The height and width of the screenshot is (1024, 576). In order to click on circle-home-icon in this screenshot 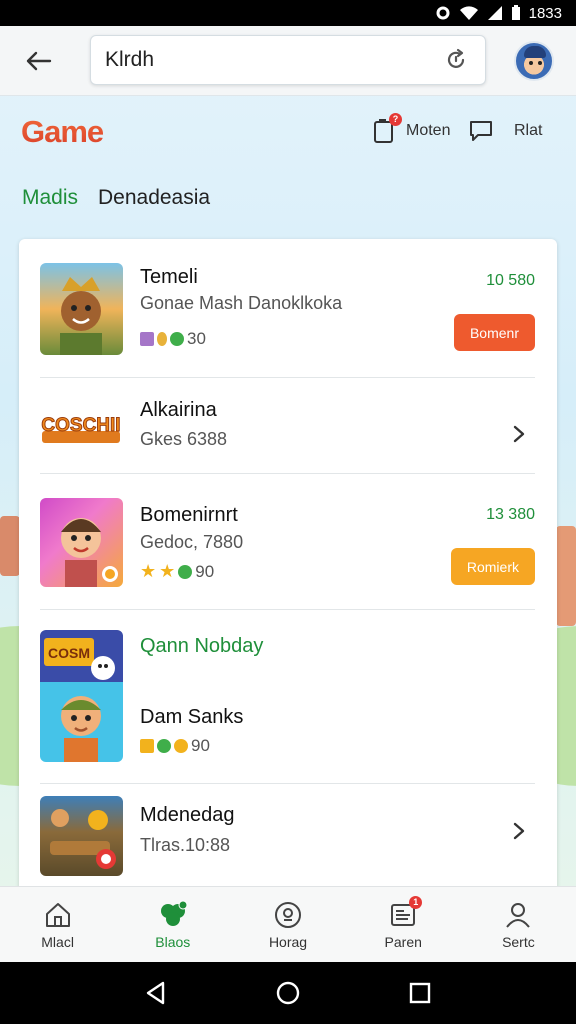, I will do `click(288, 993)`.